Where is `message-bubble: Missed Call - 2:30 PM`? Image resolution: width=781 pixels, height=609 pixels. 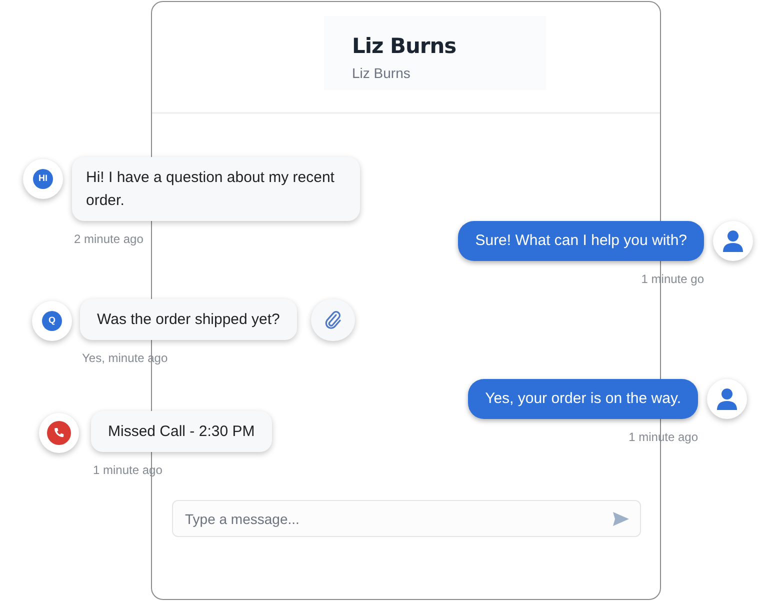 message-bubble: Missed Call - 2:30 PM is located at coordinates (181, 431).